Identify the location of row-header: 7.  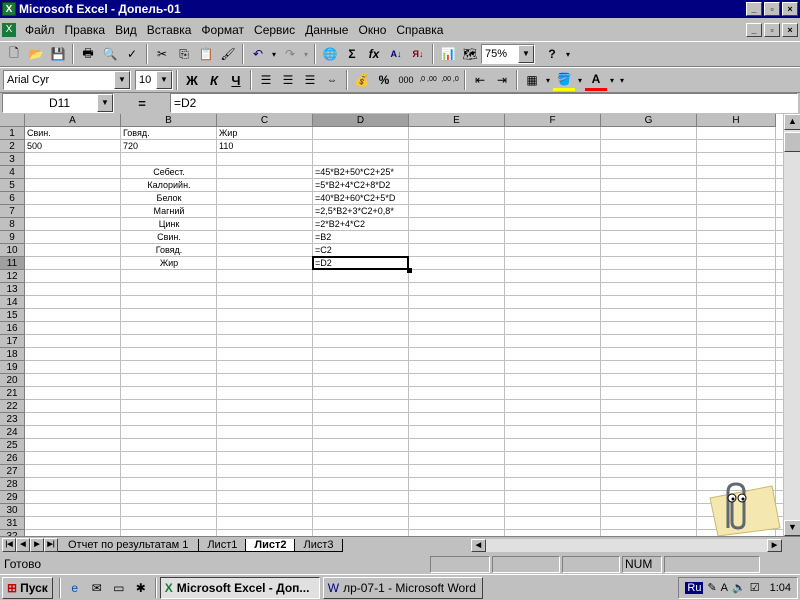
(12, 211).